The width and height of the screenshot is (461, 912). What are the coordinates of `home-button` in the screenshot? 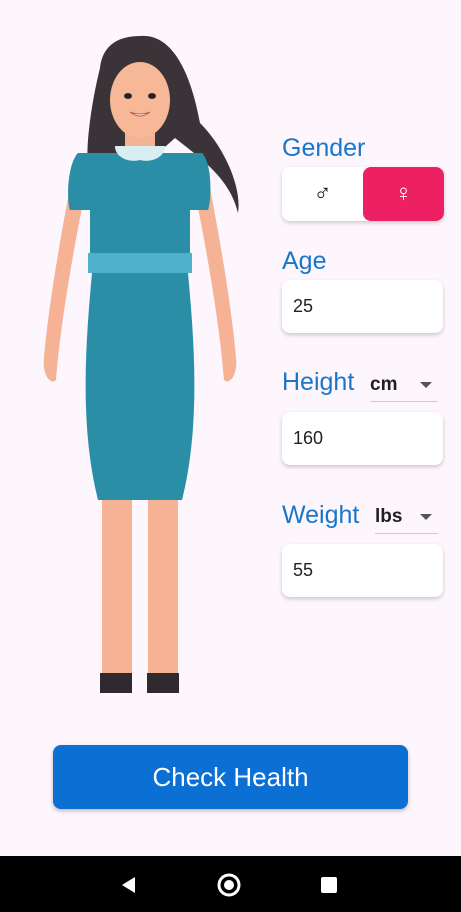 It's located at (229, 885).